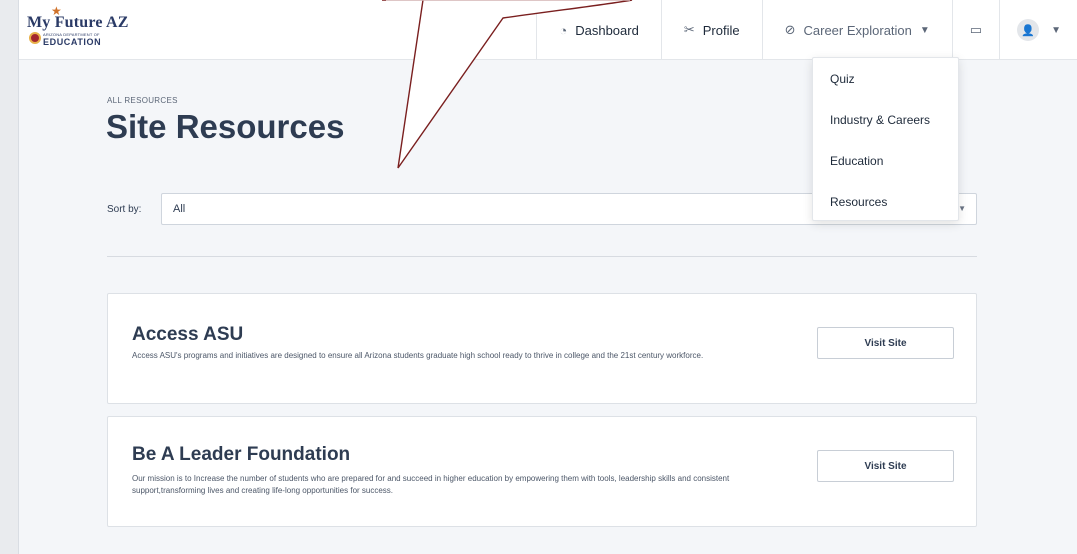 Image resolution: width=1077 pixels, height=554 pixels. I want to click on nav-profile-label: Profile, so click(721, 30).